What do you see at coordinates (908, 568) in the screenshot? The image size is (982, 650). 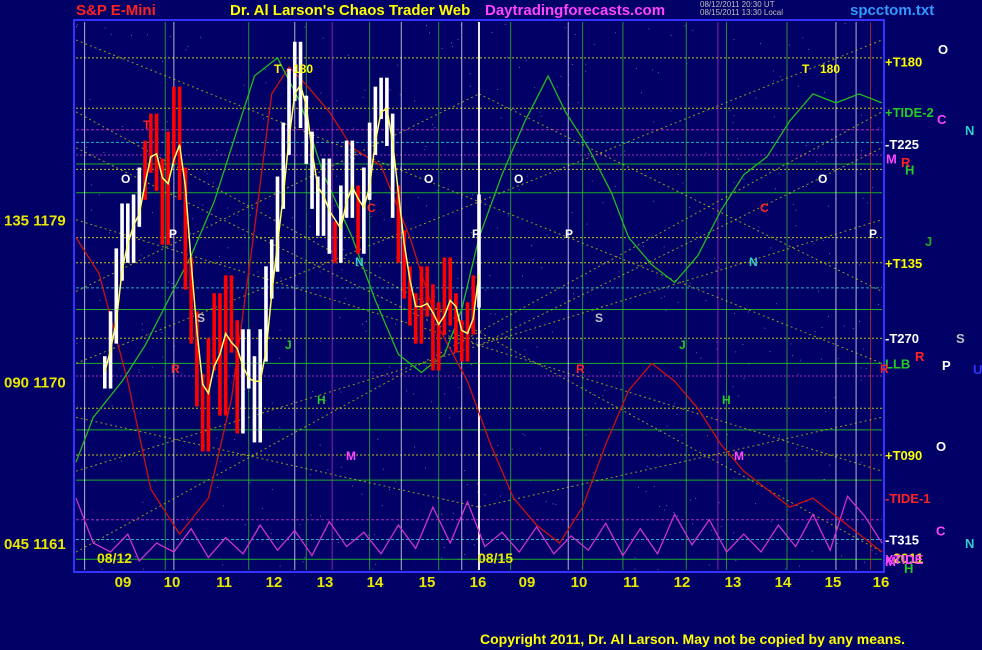 I see `planet-label: H` at bounding box center [908, 568].